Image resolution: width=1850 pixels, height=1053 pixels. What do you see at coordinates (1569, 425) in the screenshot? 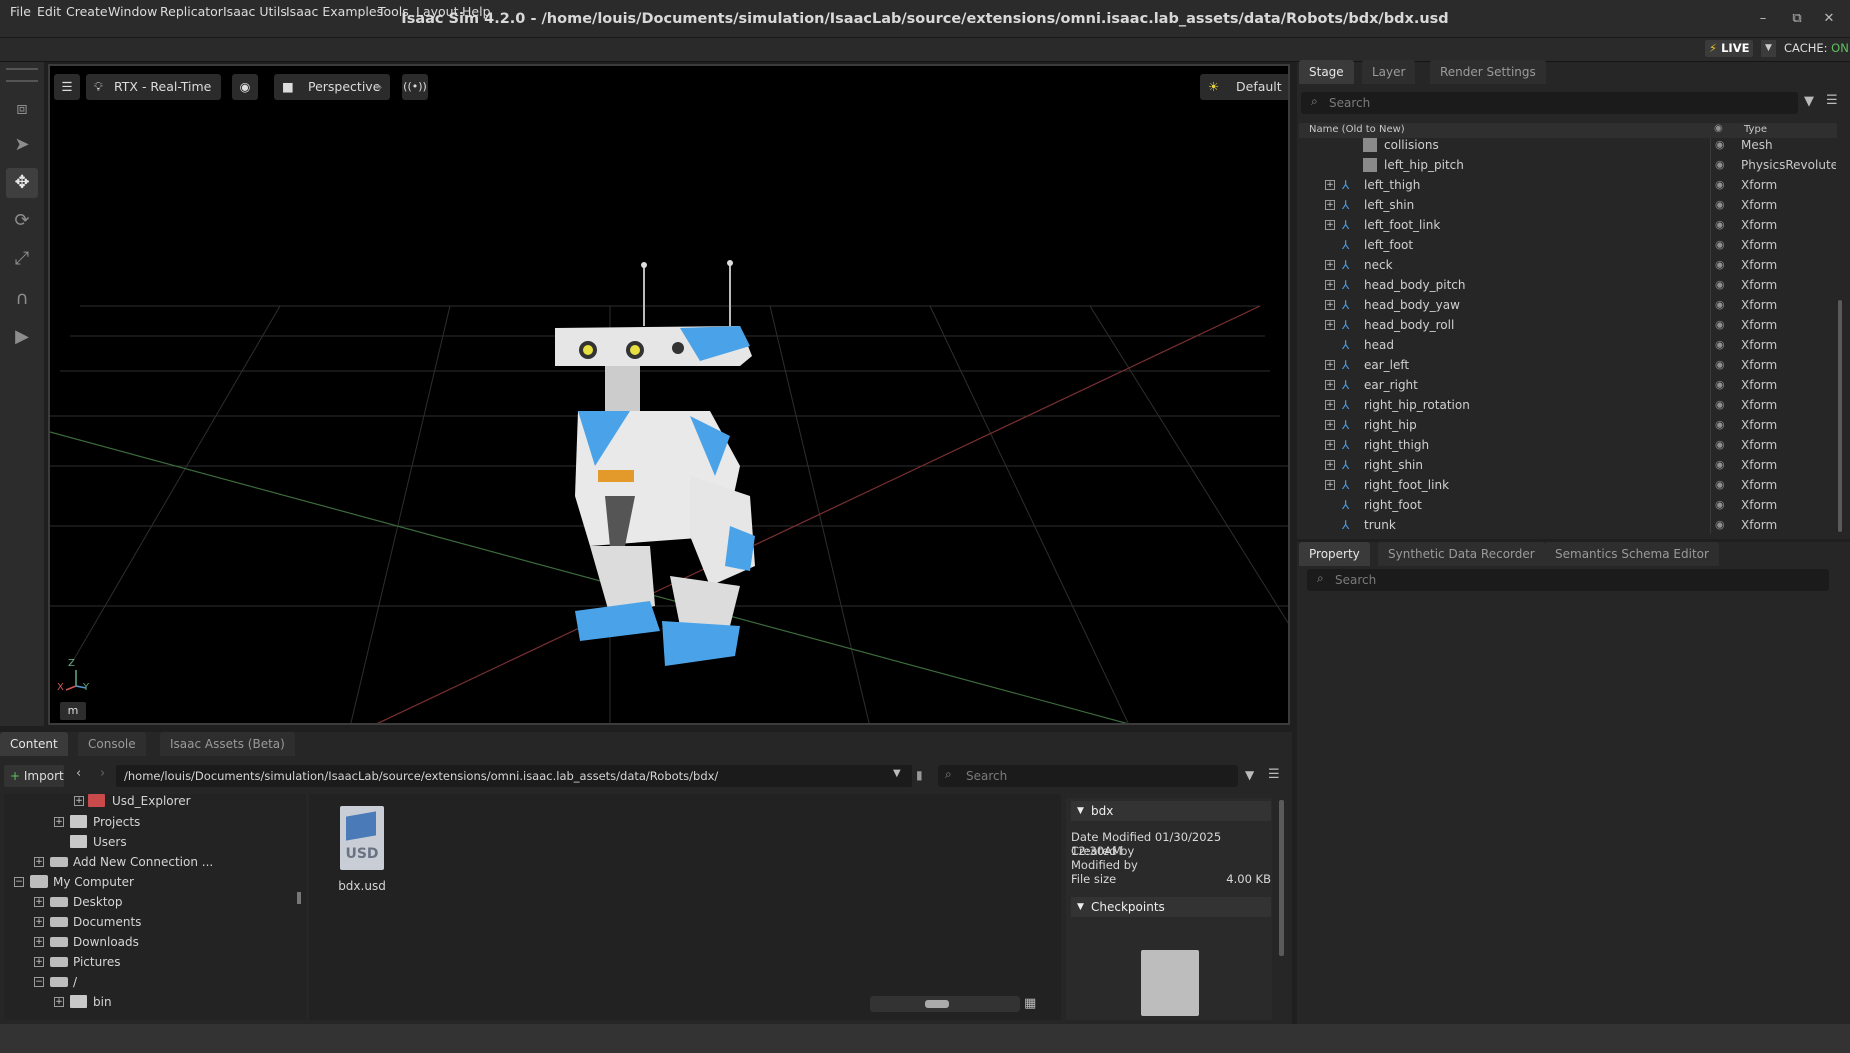
I see `tree-row: + ⅄ right_hip ◉ Xform` at bounding box center [1569, 425].